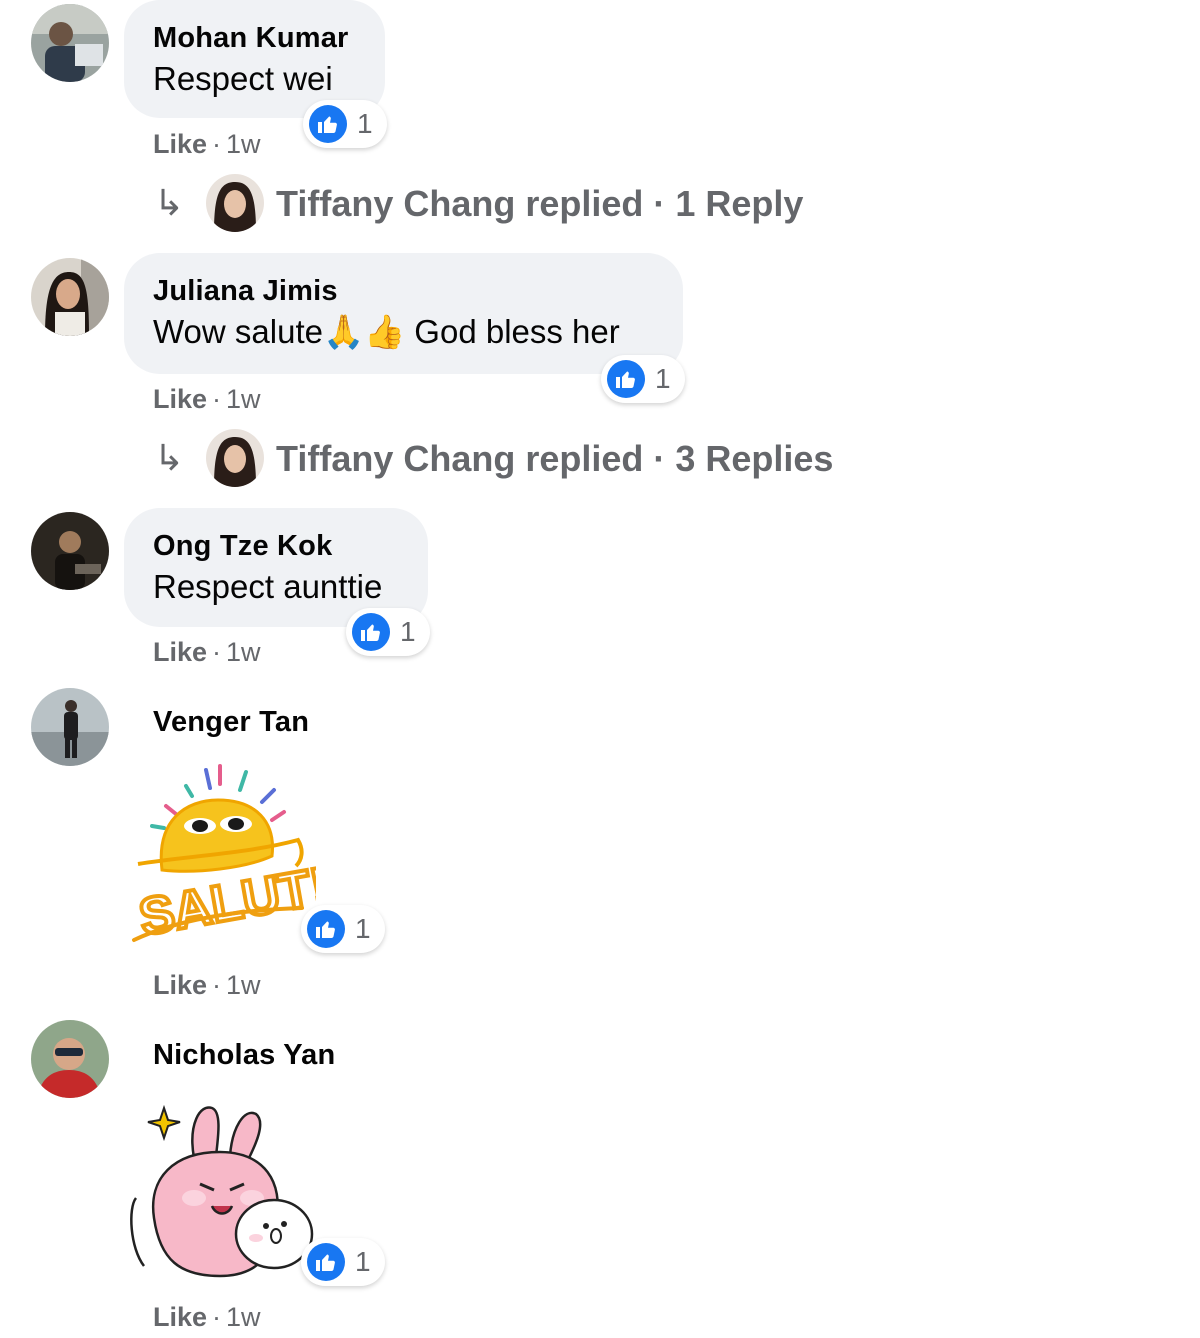 The width and height of the screenshot is (1200, 1338). What do you see at coordinates (222, 1189) in the screenshot?
I see `bunny-sticker` at bounding box center [222, 1189].